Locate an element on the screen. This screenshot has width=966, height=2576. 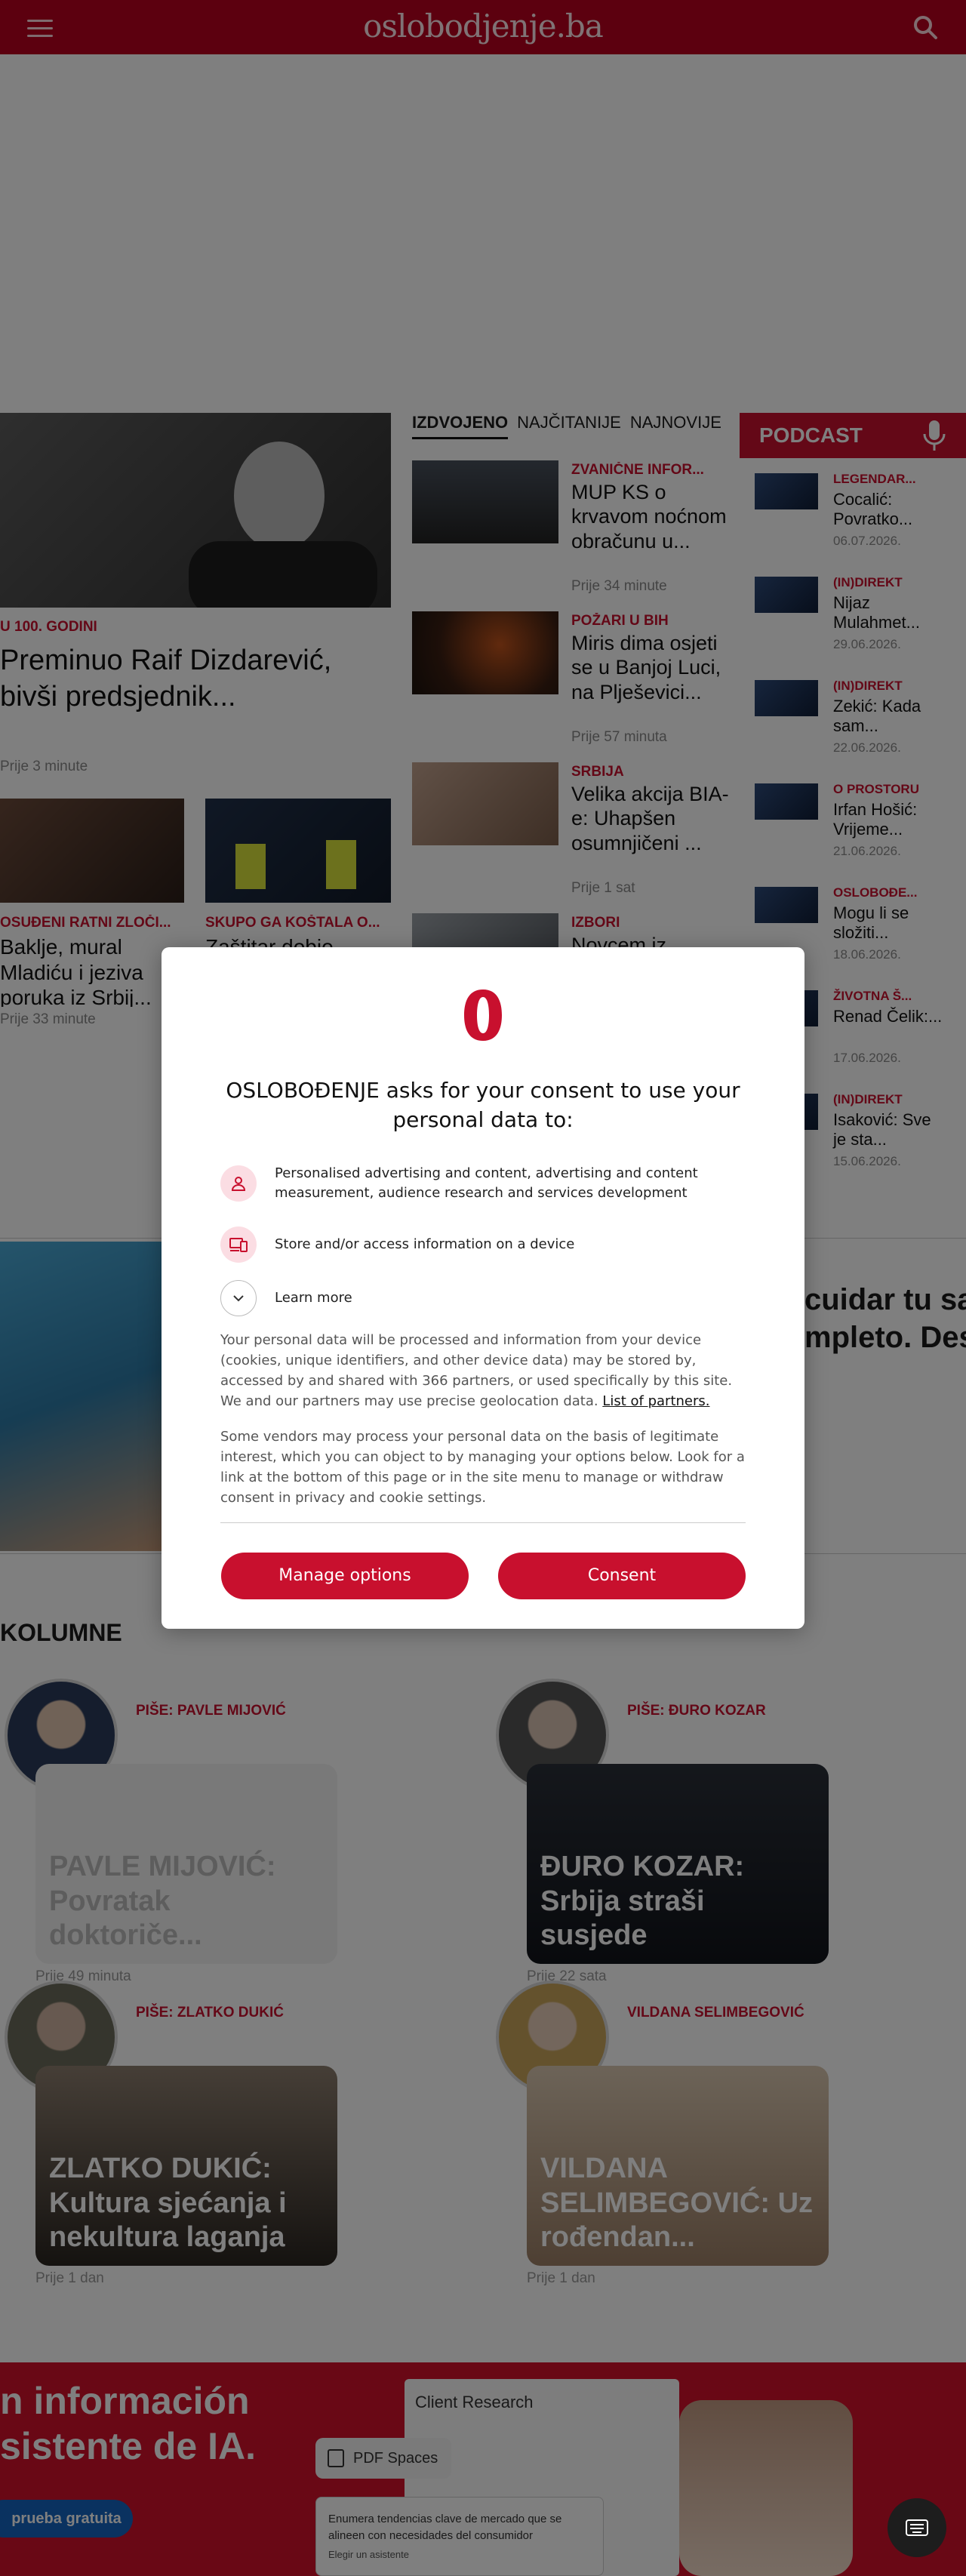
person-icon is located at coordinates (238, 1183).